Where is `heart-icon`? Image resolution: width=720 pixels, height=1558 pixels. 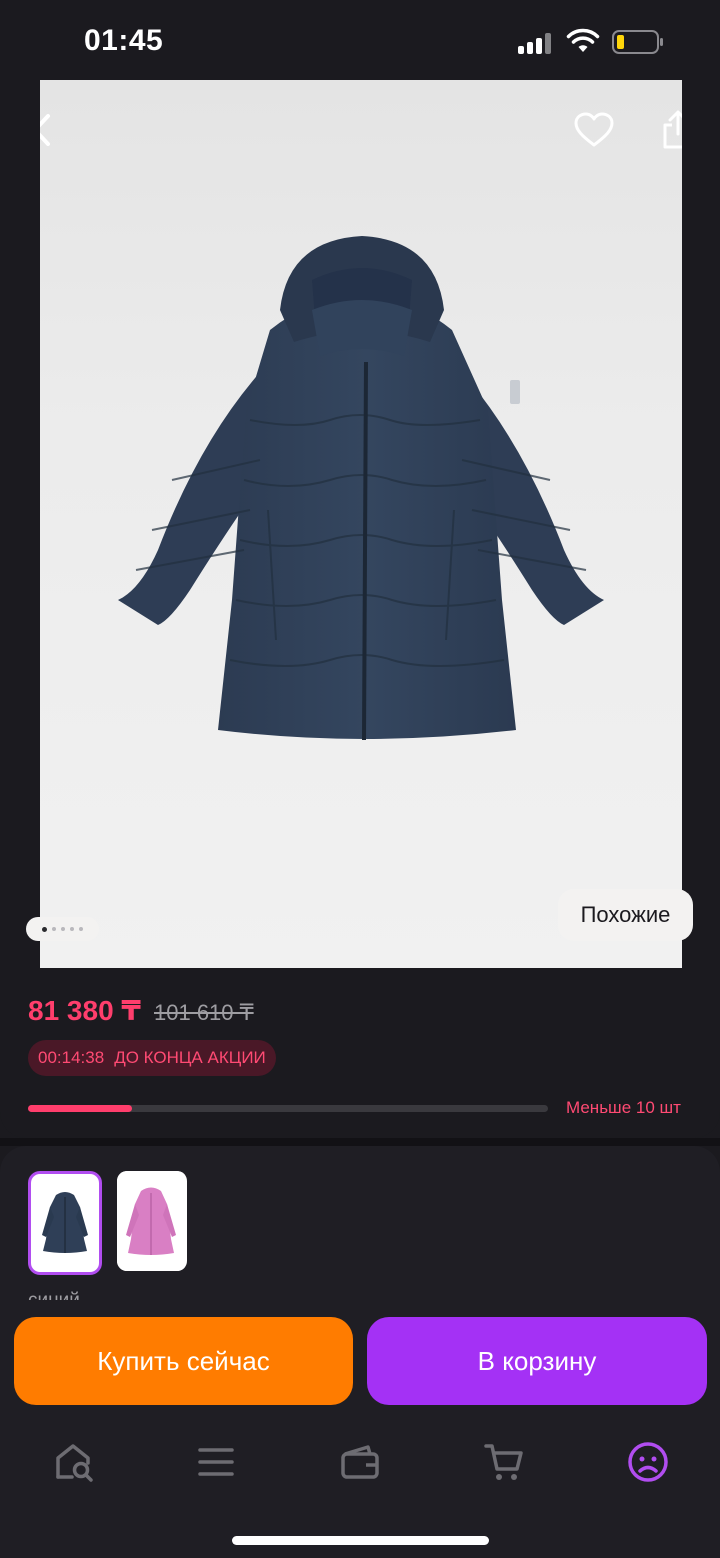 heart-icon is located at coordinates (594, 129).